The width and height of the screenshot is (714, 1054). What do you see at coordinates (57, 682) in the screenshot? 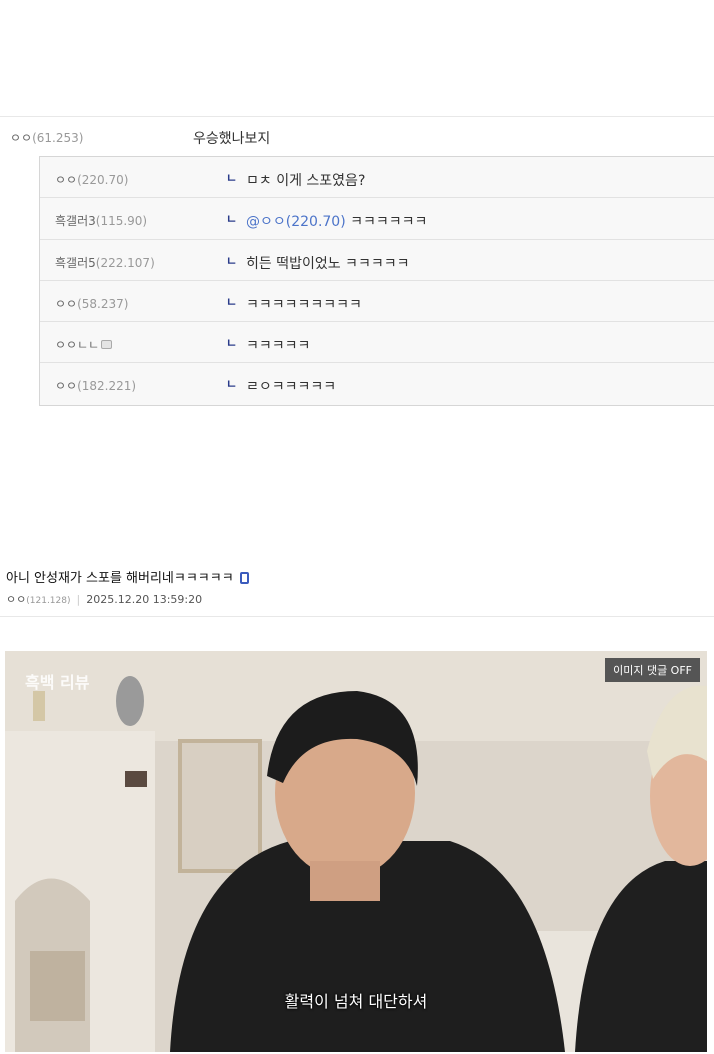
I see `channel-watermark: 흑백 리뷰` at bounding box center [57, 682].